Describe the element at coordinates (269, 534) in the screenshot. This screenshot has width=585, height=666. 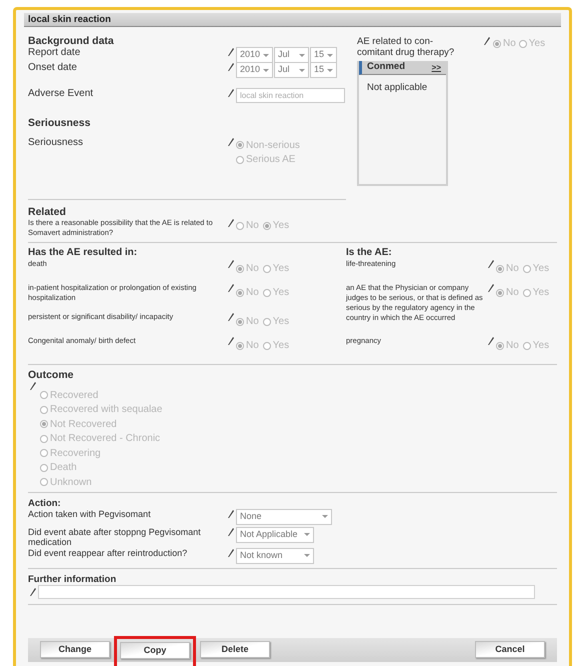
I see `dropdown-value: Not Applicable` at that location.